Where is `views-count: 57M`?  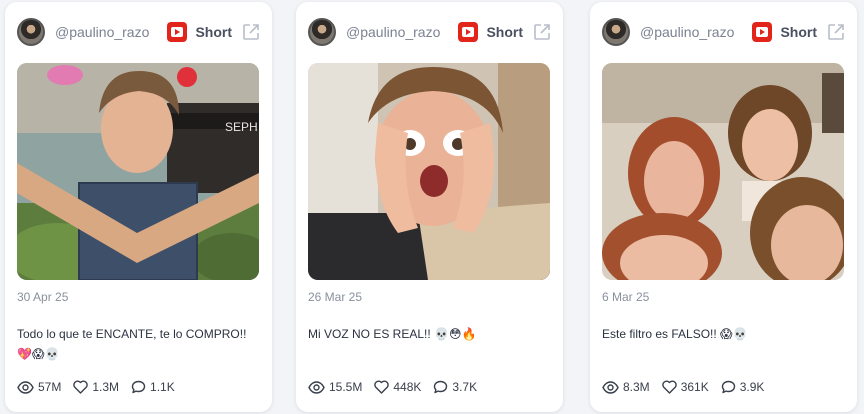 views-count: 57M is located at coordinates (50, 387).